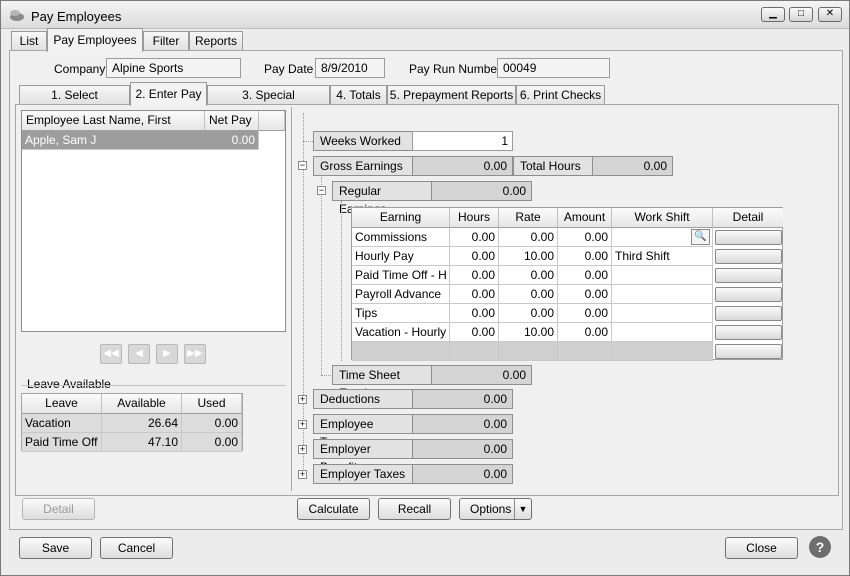  I want to click on tab-special-adjustments: 3. Special Adjustments, so click(268, 102).